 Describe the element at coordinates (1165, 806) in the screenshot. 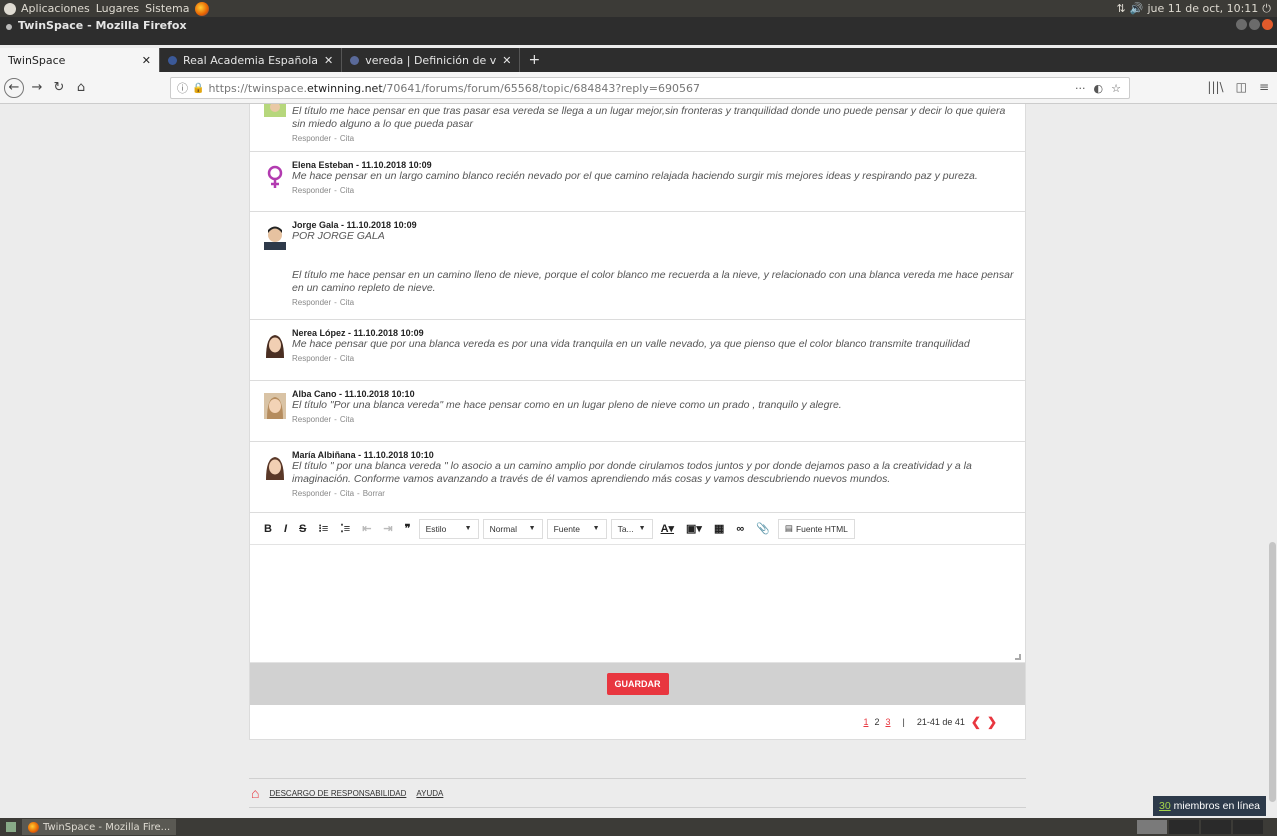

I see `online-count: 30` at that location.